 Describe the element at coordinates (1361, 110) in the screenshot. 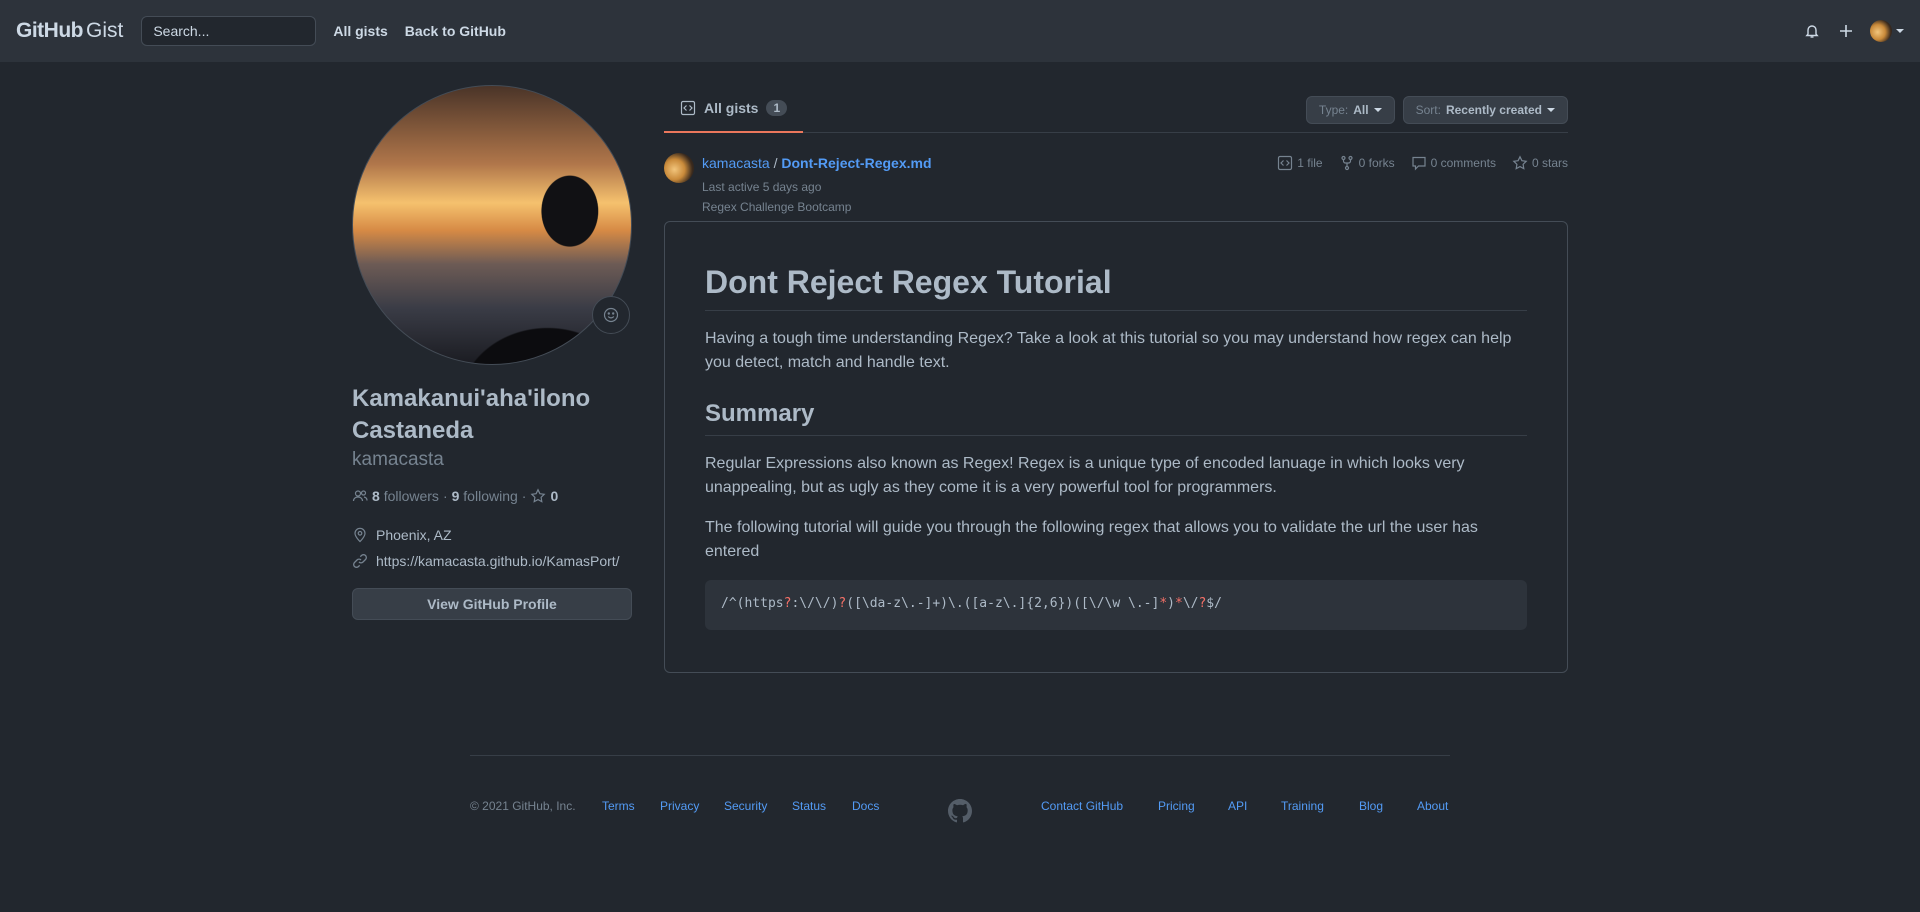

I see `type-filter-value: All` at that location.